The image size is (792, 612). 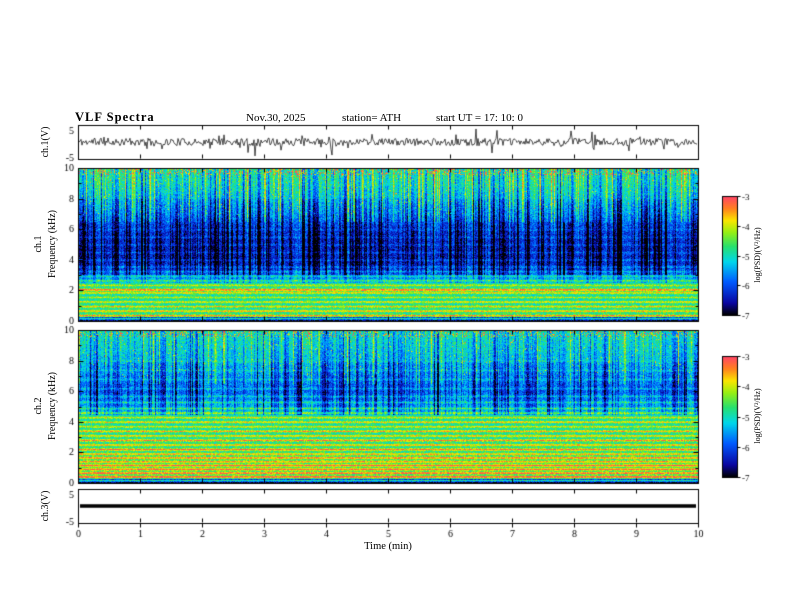 What do you see at coordinates (757, 255) in the screenshot?
I see `colorbar1-label: log(PSD)(V²/Hz)` at bounding box center [757, 255].